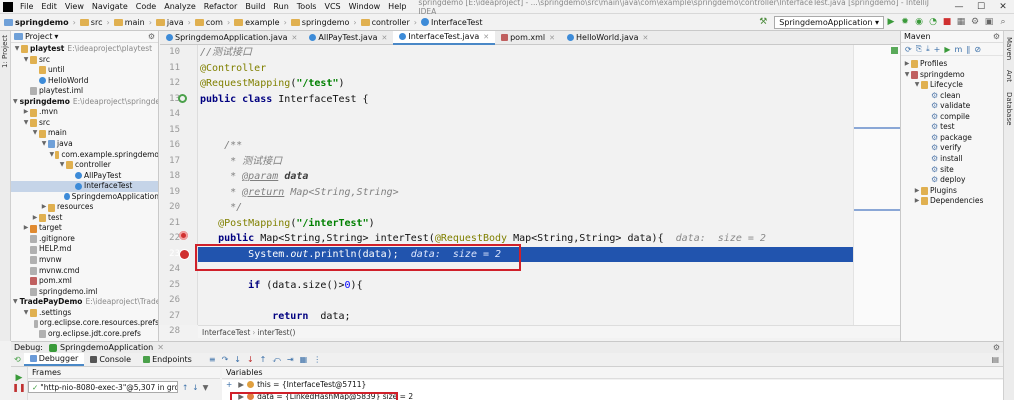 Image resolution: width=1014 pixels, height=400 pixels. I want to click on breadcrumb-item: java, so click(170, 22).